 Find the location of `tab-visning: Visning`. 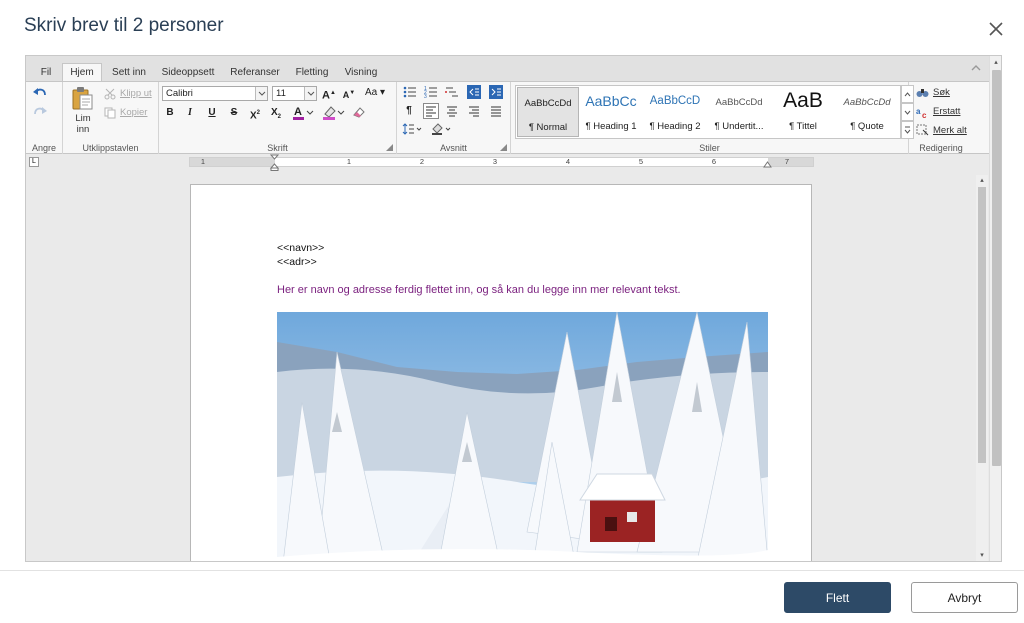

tab-visning: Visning is located at coordinates (361, 72).